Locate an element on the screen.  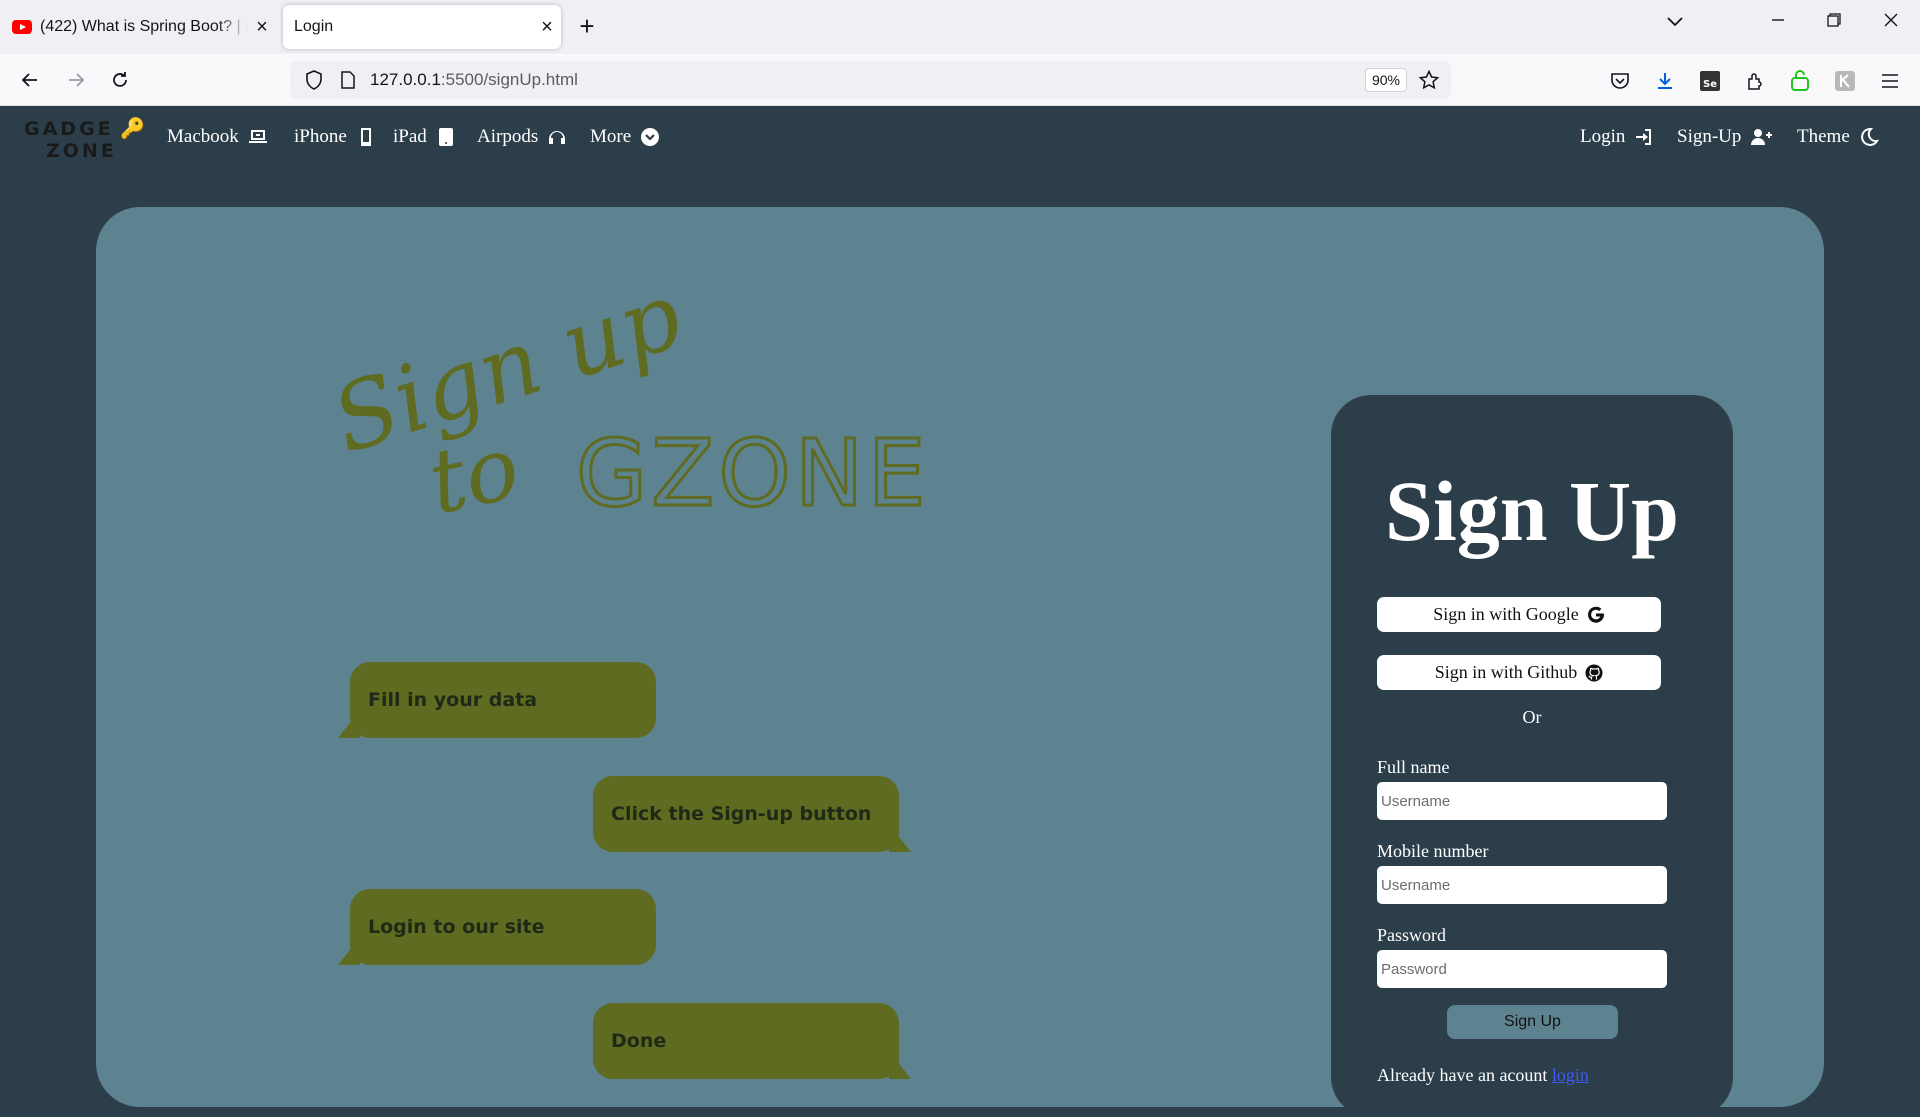
login-icon is located at coordinates (1644, 137).